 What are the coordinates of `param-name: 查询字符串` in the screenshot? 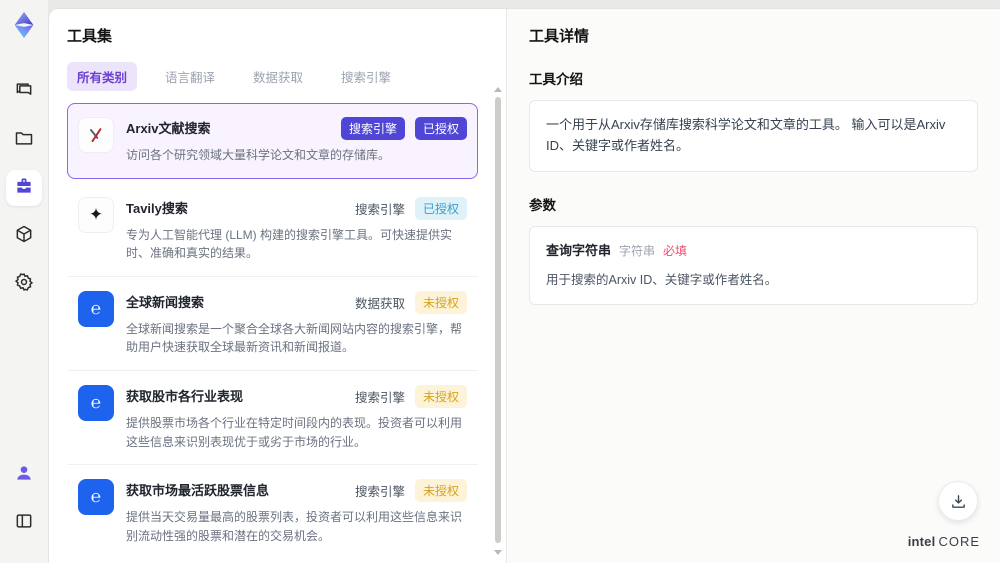 It's located at (579, 250).